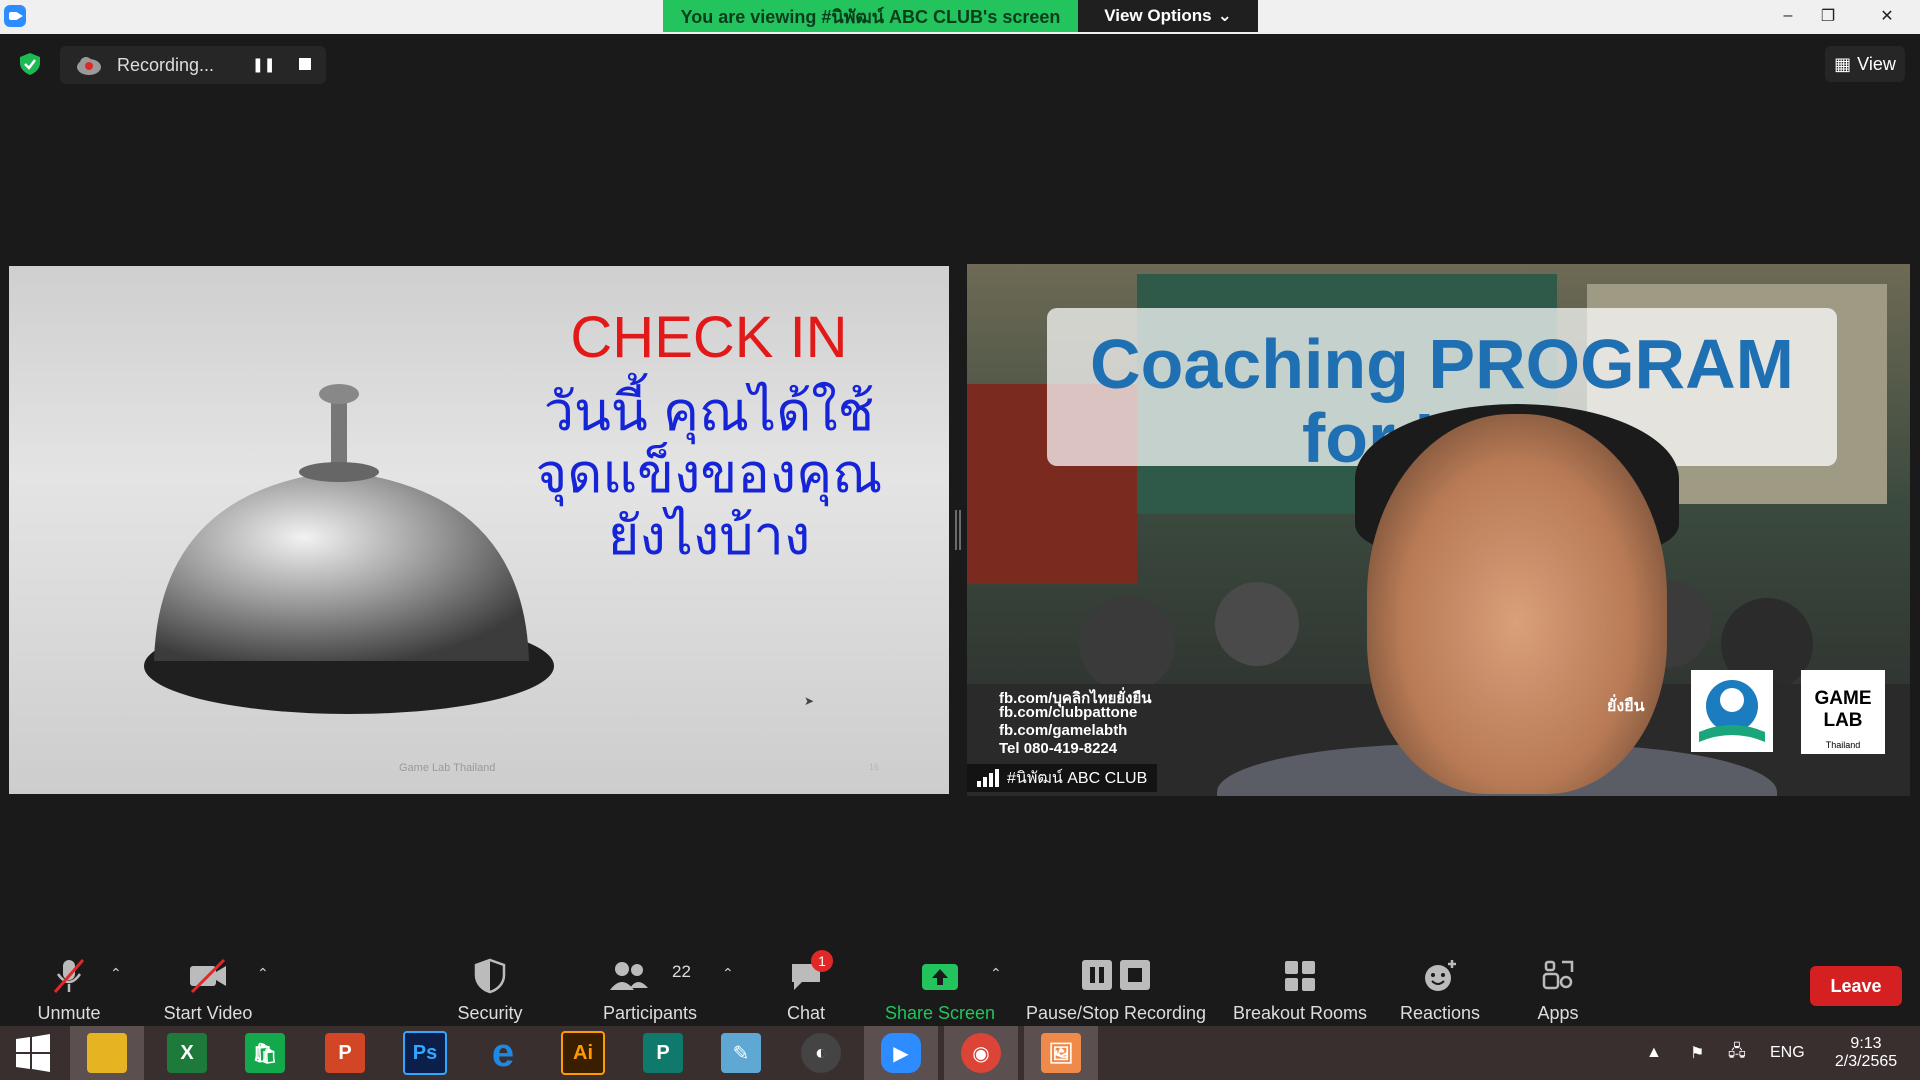 This screenshot has width=1920, height=1080. What do you see at coordinates (1626, 706) in the screenshot?
I see `logo-side-text: ยั่งยืน` at bounding box center [1626, 706].